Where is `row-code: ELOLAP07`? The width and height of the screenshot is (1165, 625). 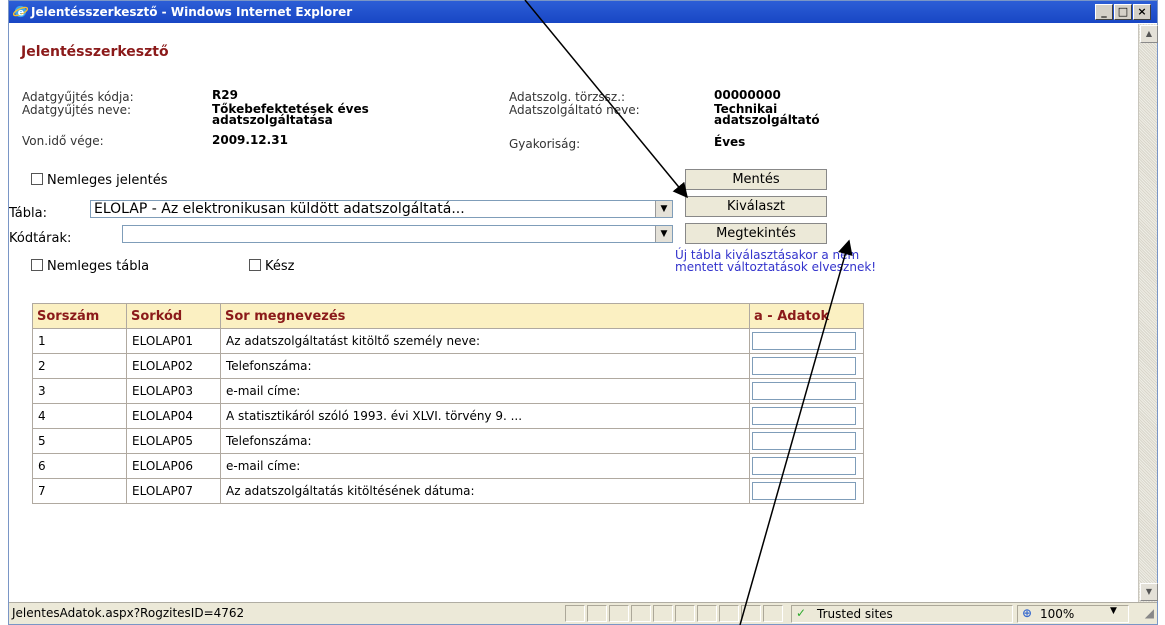
row-code: ELOLAP07 is located at coordinates (173, 491).